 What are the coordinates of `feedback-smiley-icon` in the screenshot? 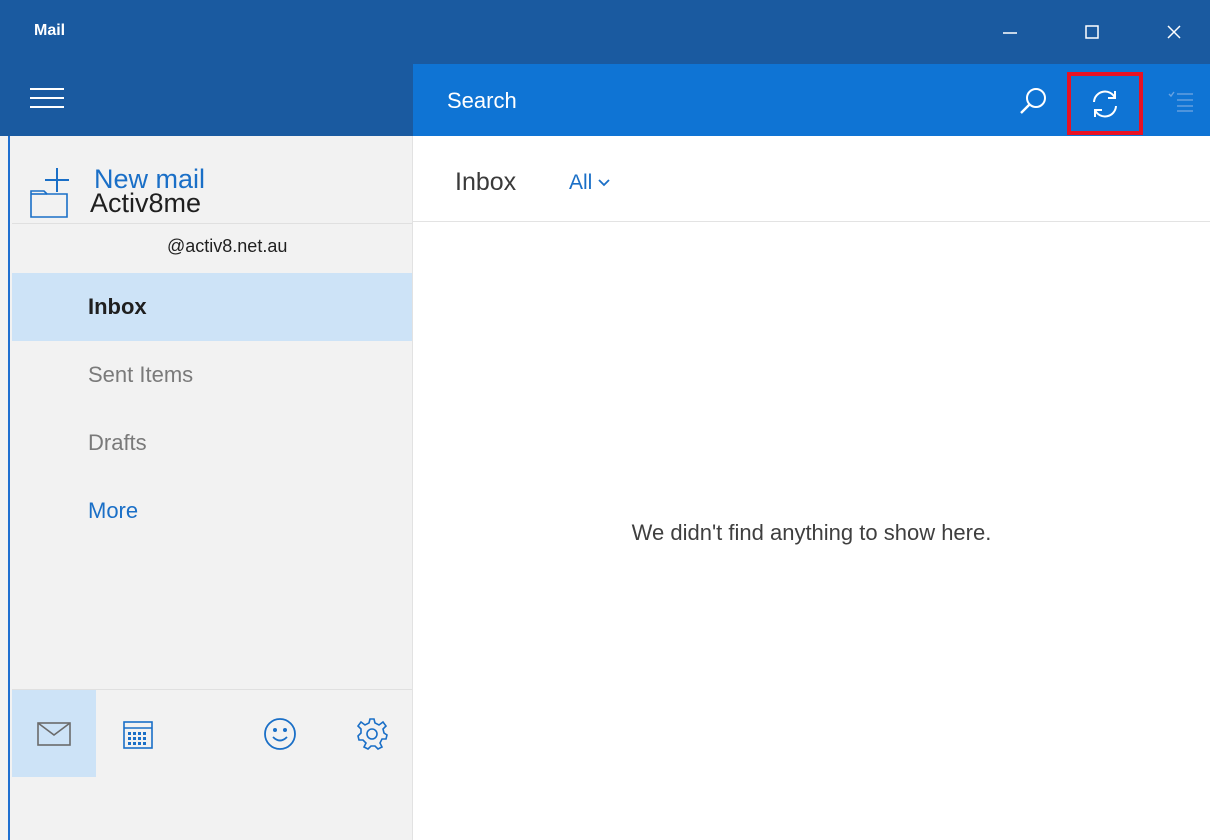 It's located at (280, 733).